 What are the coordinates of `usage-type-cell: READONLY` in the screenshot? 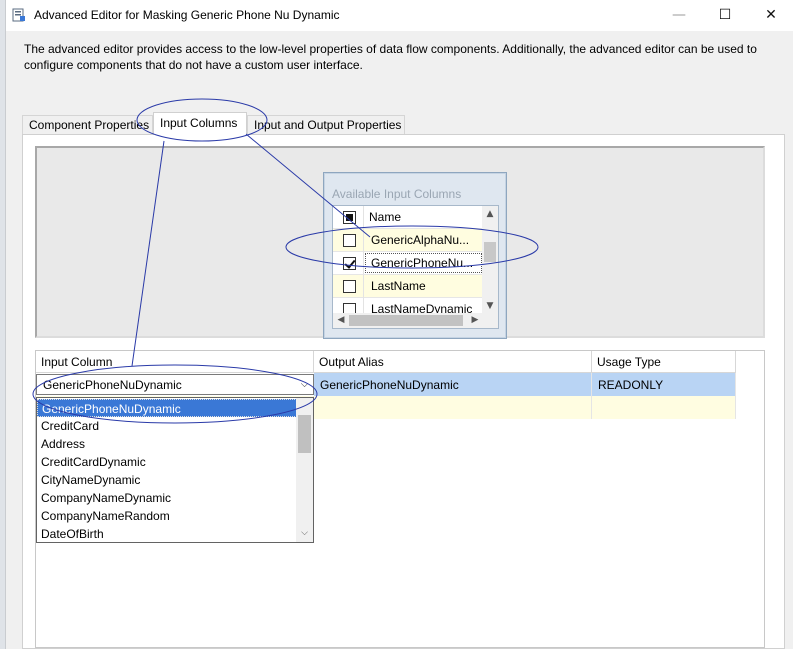 It's located at (664, 384).